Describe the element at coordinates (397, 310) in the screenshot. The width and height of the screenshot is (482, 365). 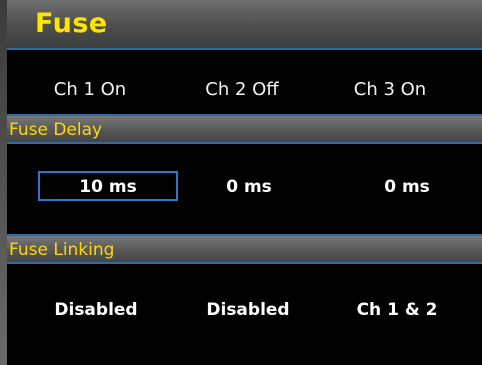
I see `ch3-fuse-linking-field: Ch 1 & 2` at that location.